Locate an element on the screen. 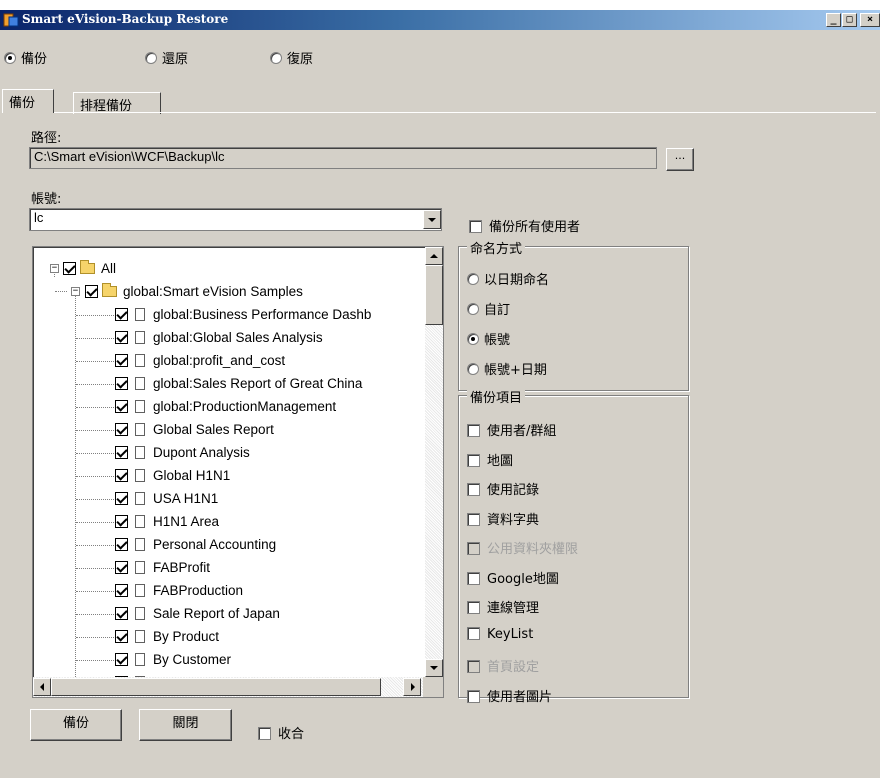 Image resolution: width=880 pixels, height=778 pixels. path-field: C:\Smart eVision\WCF\Backup\lc is located at coordinates (343, 158).